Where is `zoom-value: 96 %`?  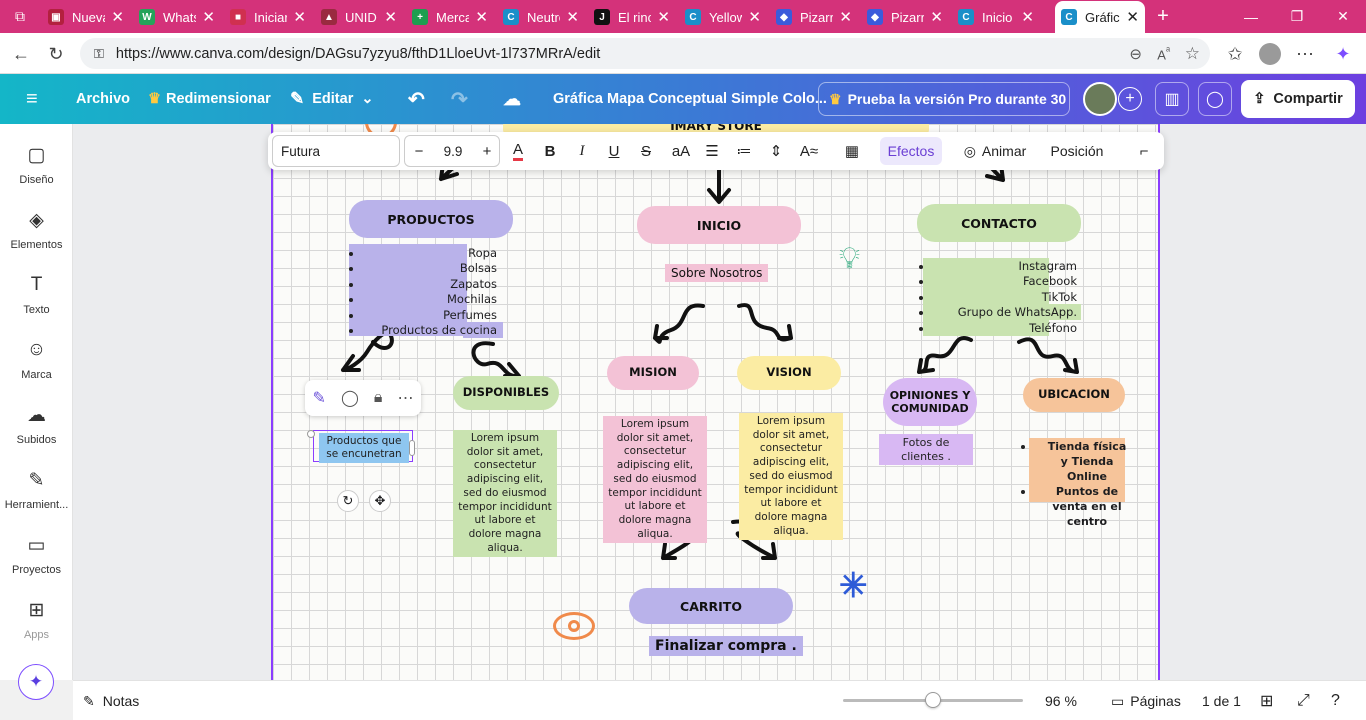
zoom-value: 96 % is located at coordinates (1061, 700).